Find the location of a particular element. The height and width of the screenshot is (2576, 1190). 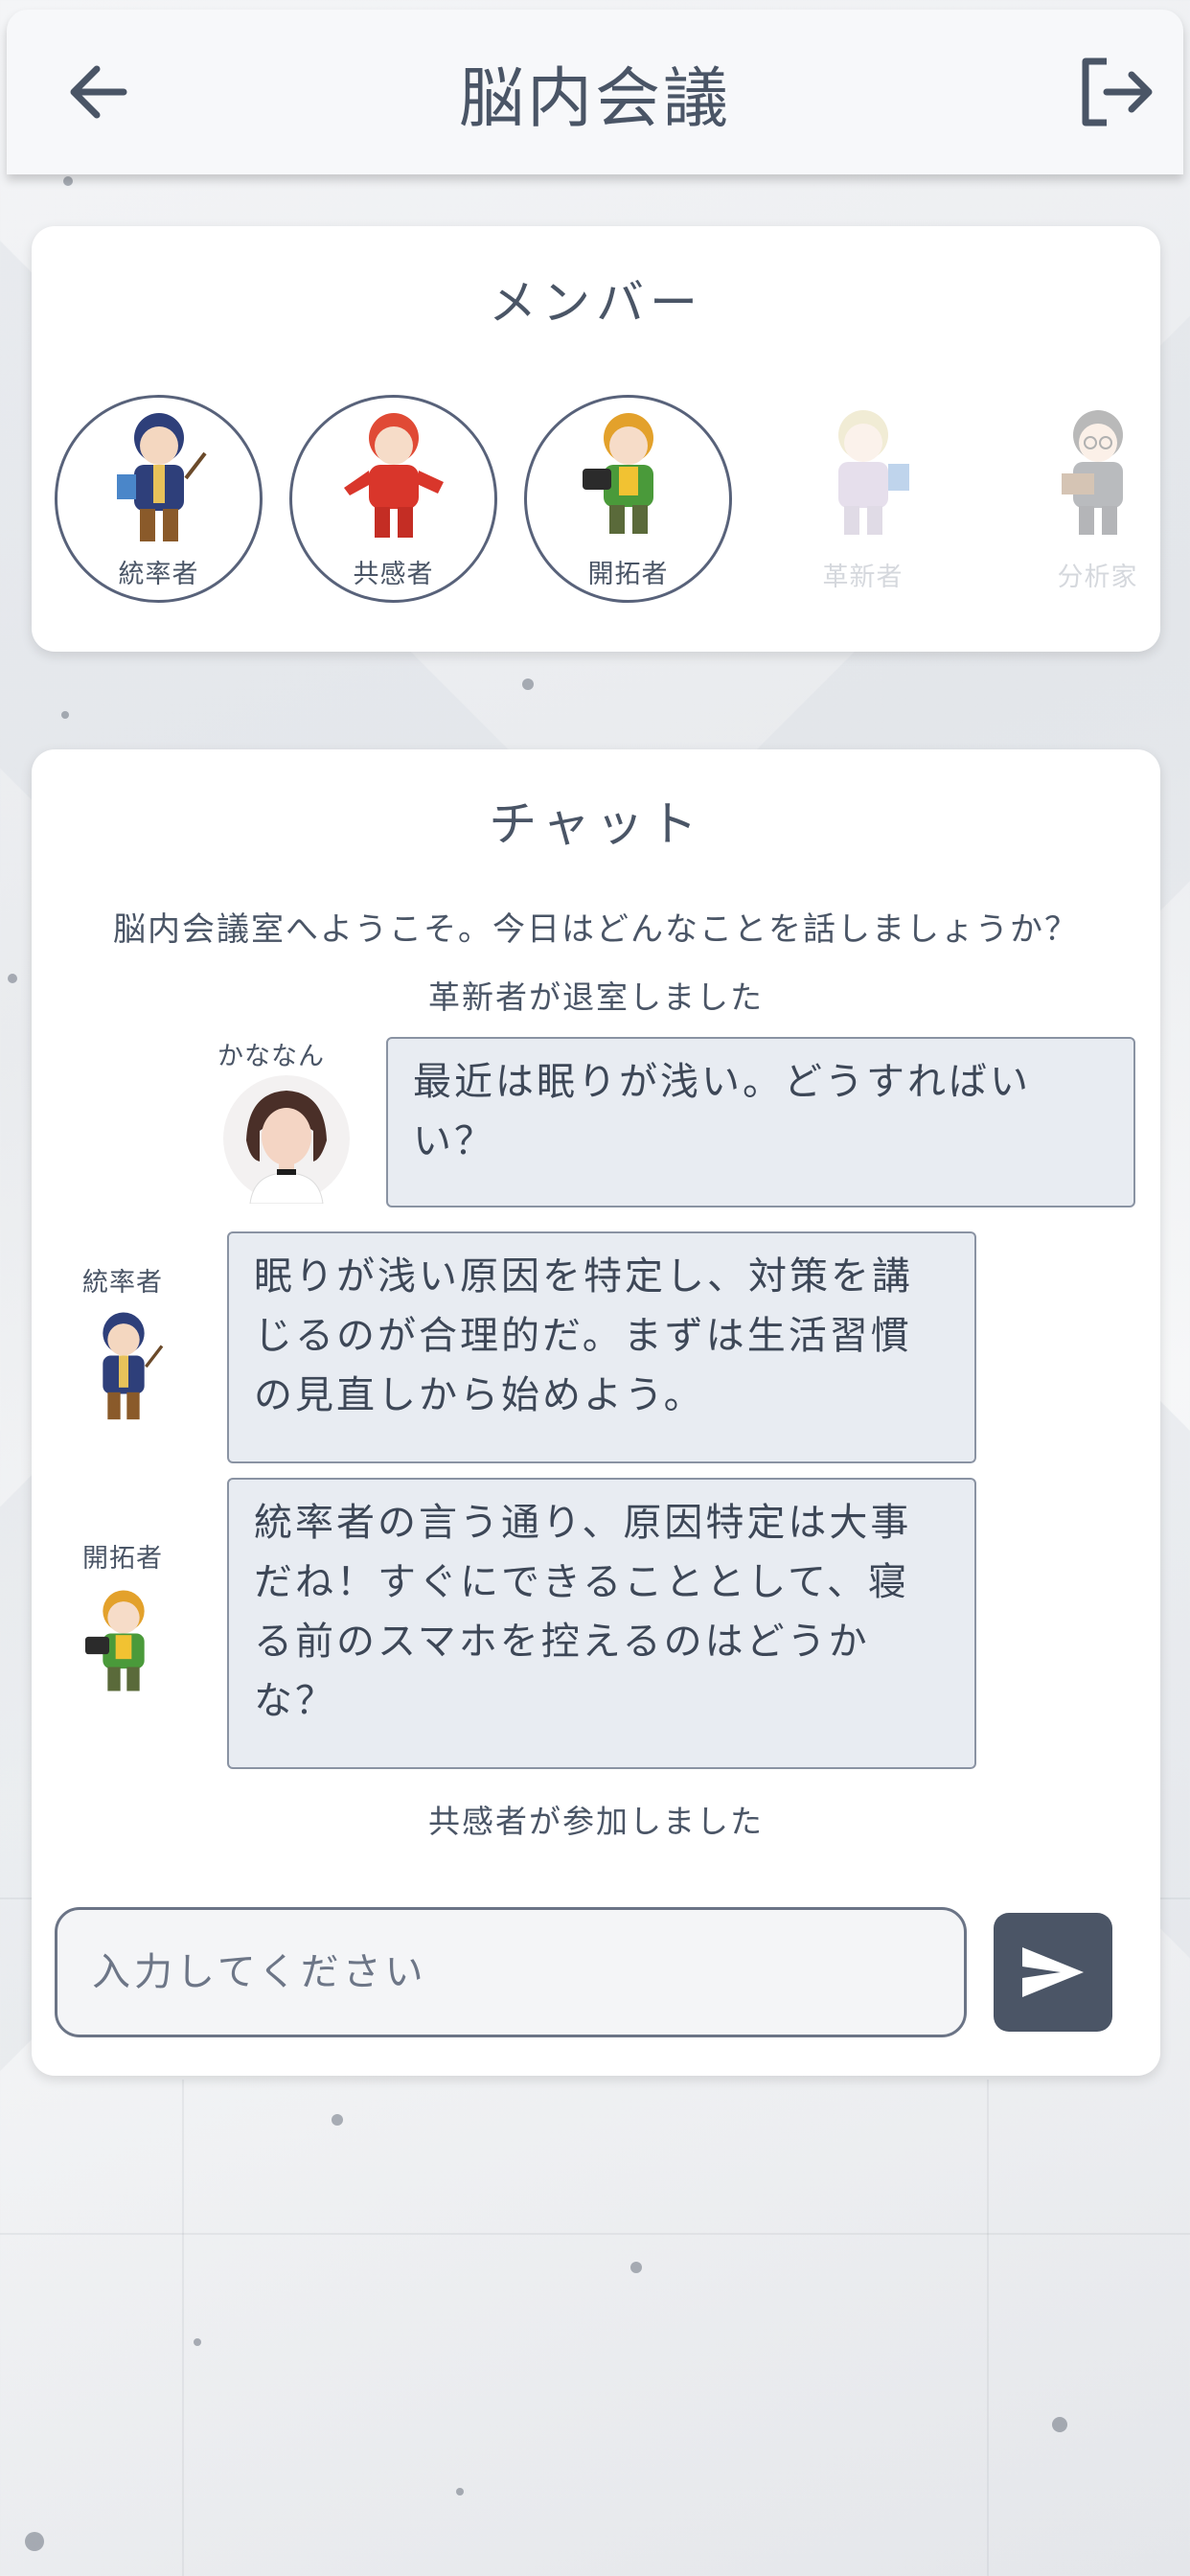

arrow-left-icon is located at coordinates (99, 92).